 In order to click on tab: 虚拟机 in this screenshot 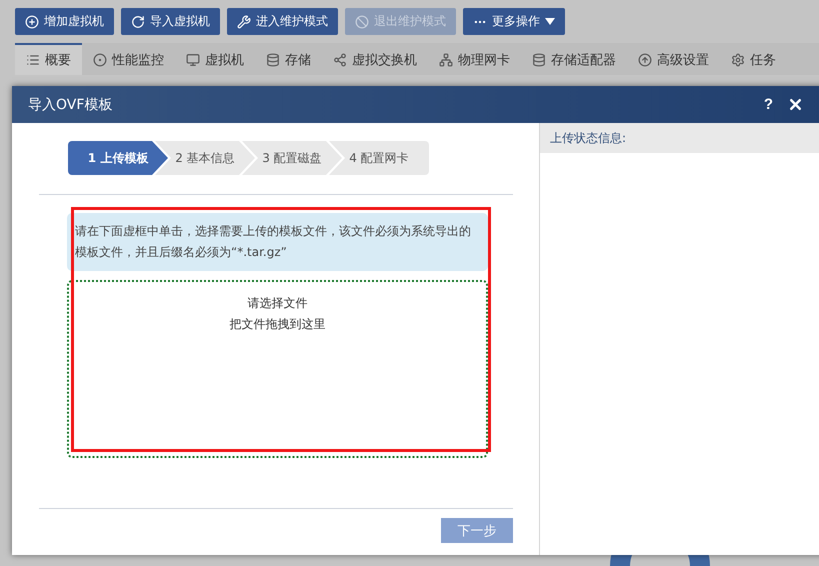, I will do `click(215, 59)`.